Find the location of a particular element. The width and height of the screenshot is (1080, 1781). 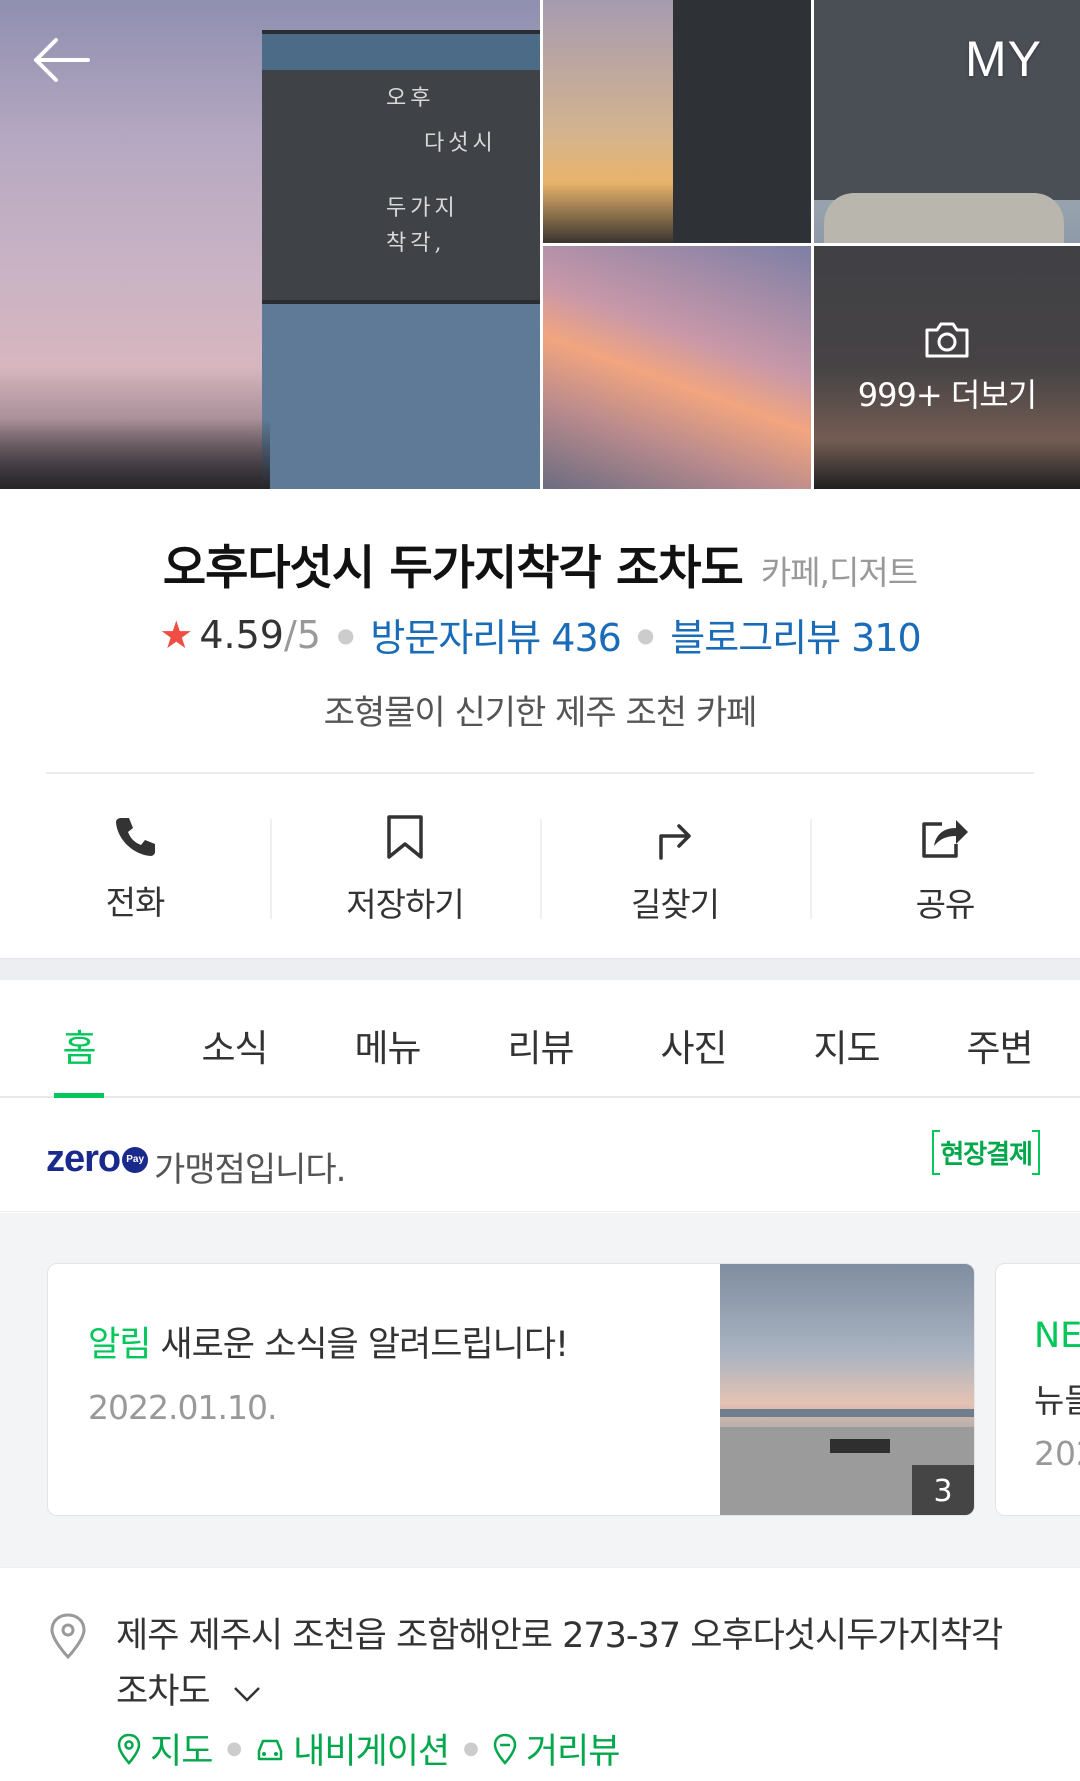

palm-trees-silhouette is located at coordinates (135, 454).